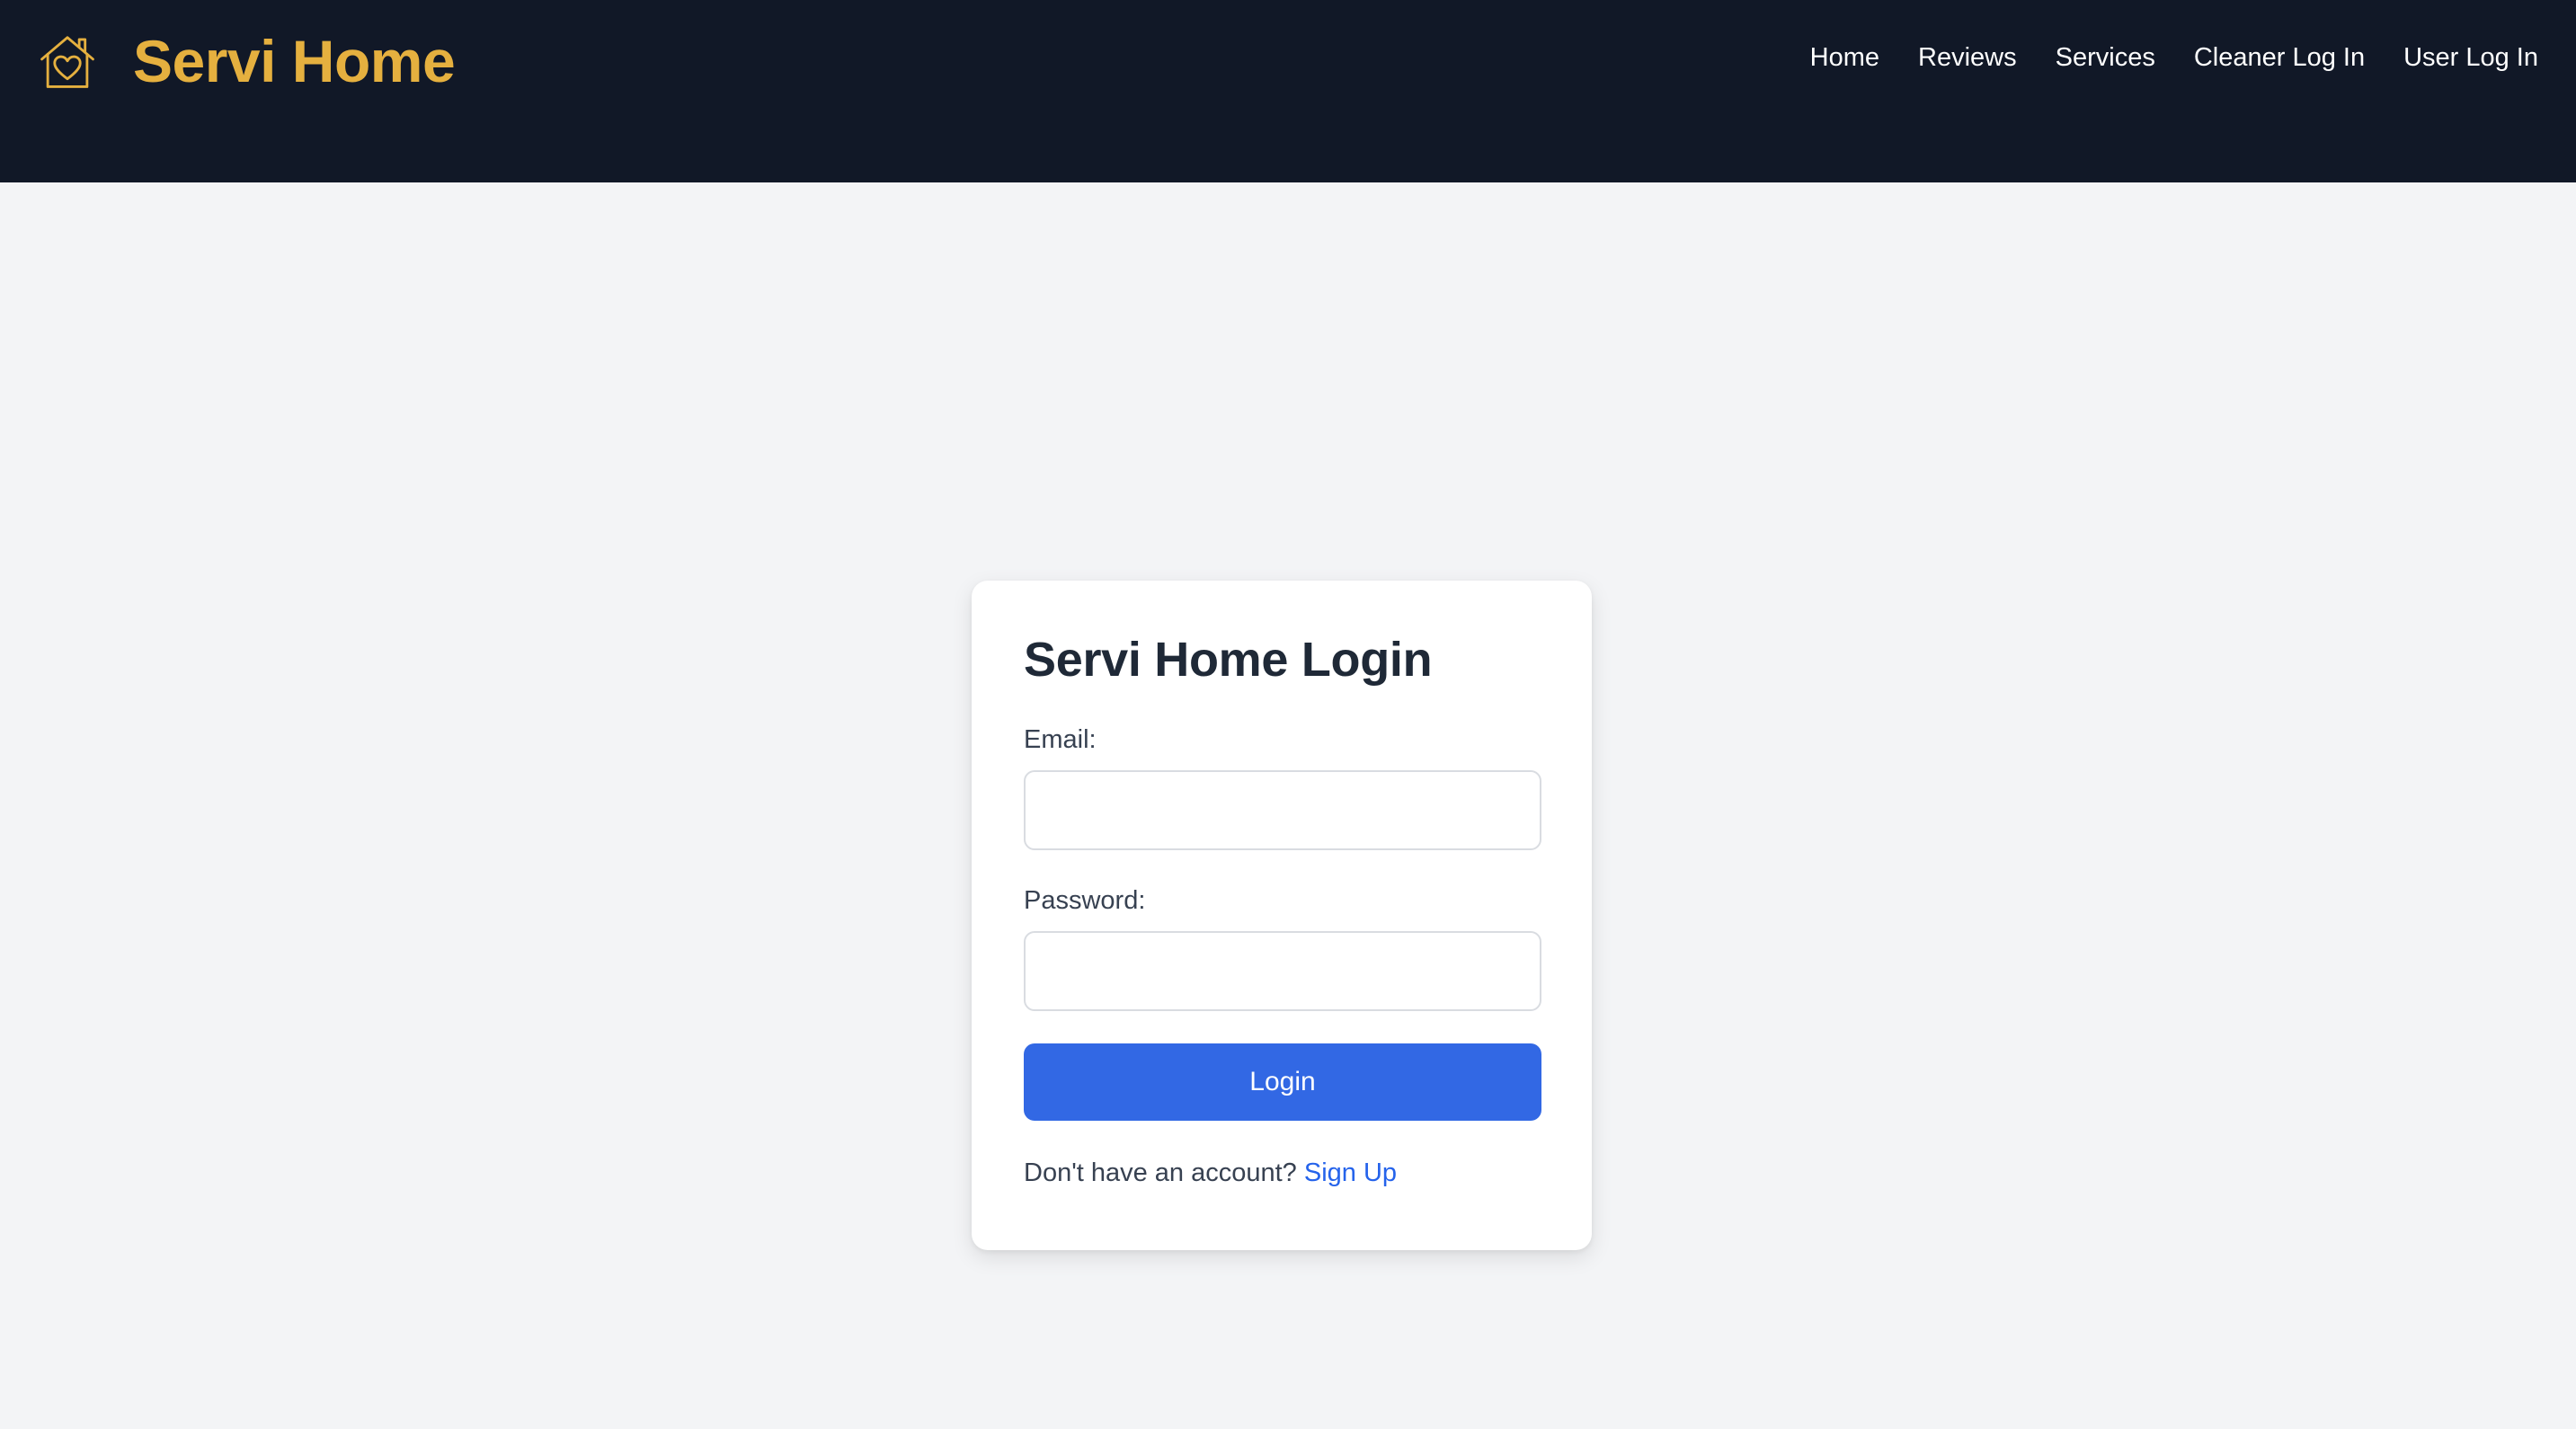  Describe the element at coordinates (294, 61) in the screenshot. I see `brand-name: Servi Home` at that location.